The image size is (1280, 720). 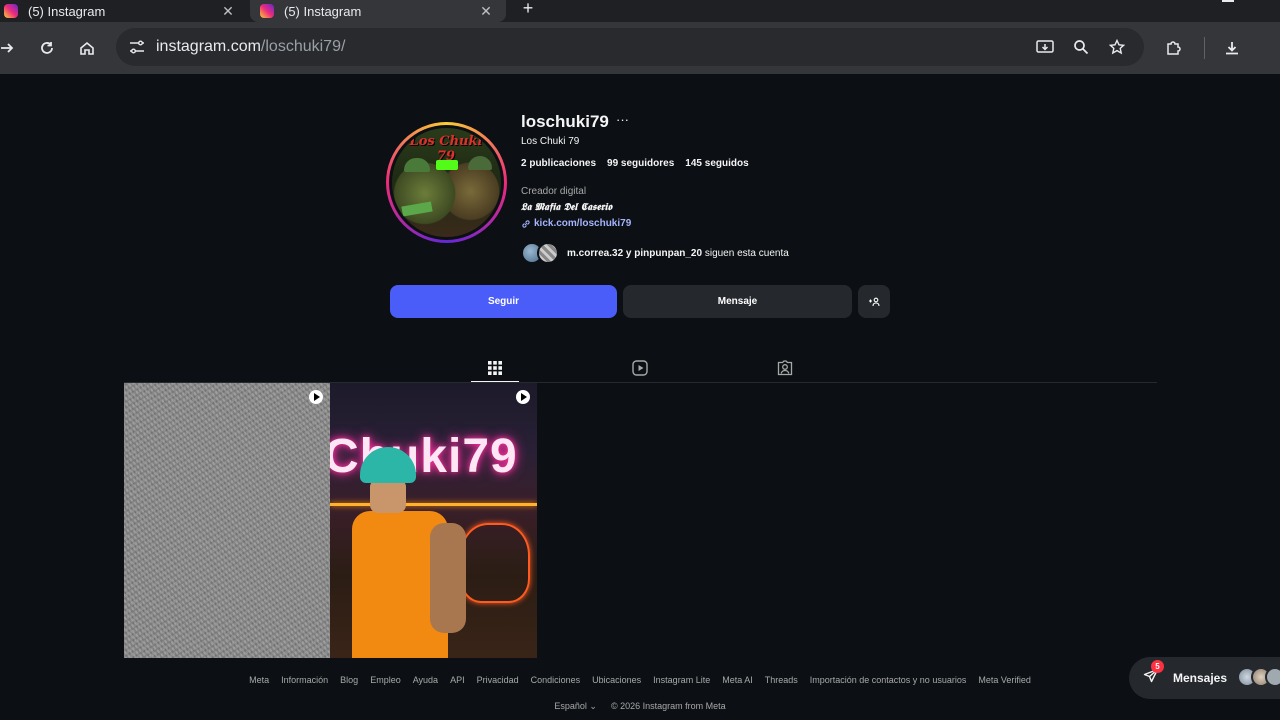 What do you see at coordinates (548, 253) in the screenshot?
I see `follower-avatar` at bounding box center [548, 253].